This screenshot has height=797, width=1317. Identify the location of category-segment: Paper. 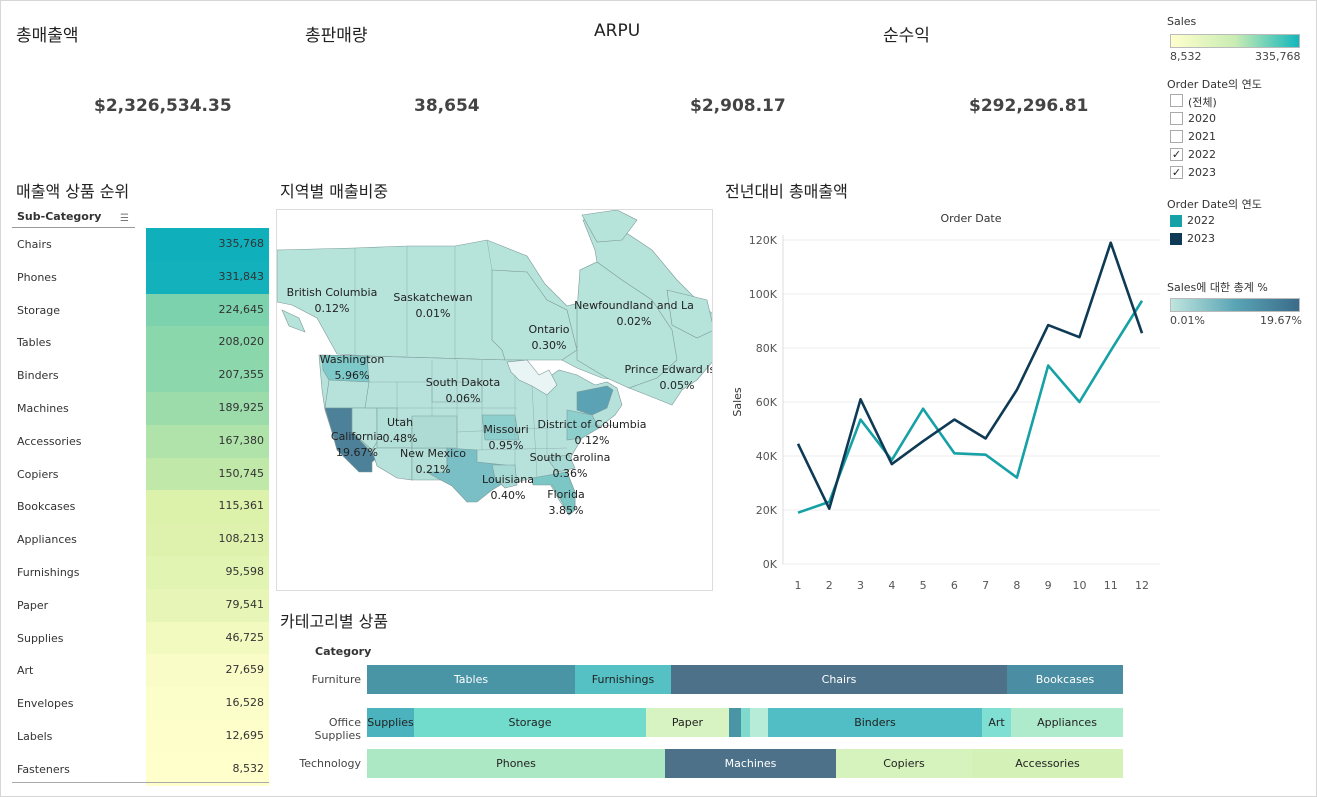
(687, 722).